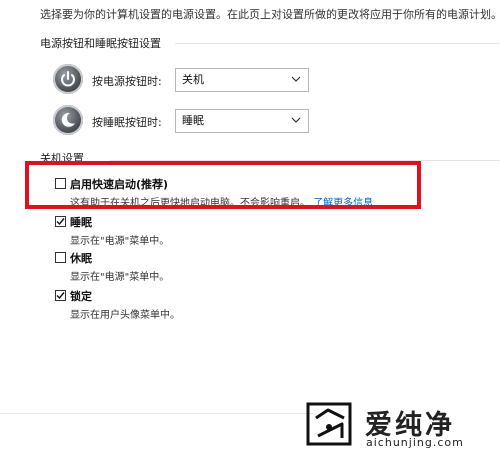 Image resolution: width=500 pixels, height=455 pixels. Describe the element at coordinates (242, 121) in the screenshot. I see `sleep-button-action-select: 睡眠` at that location.